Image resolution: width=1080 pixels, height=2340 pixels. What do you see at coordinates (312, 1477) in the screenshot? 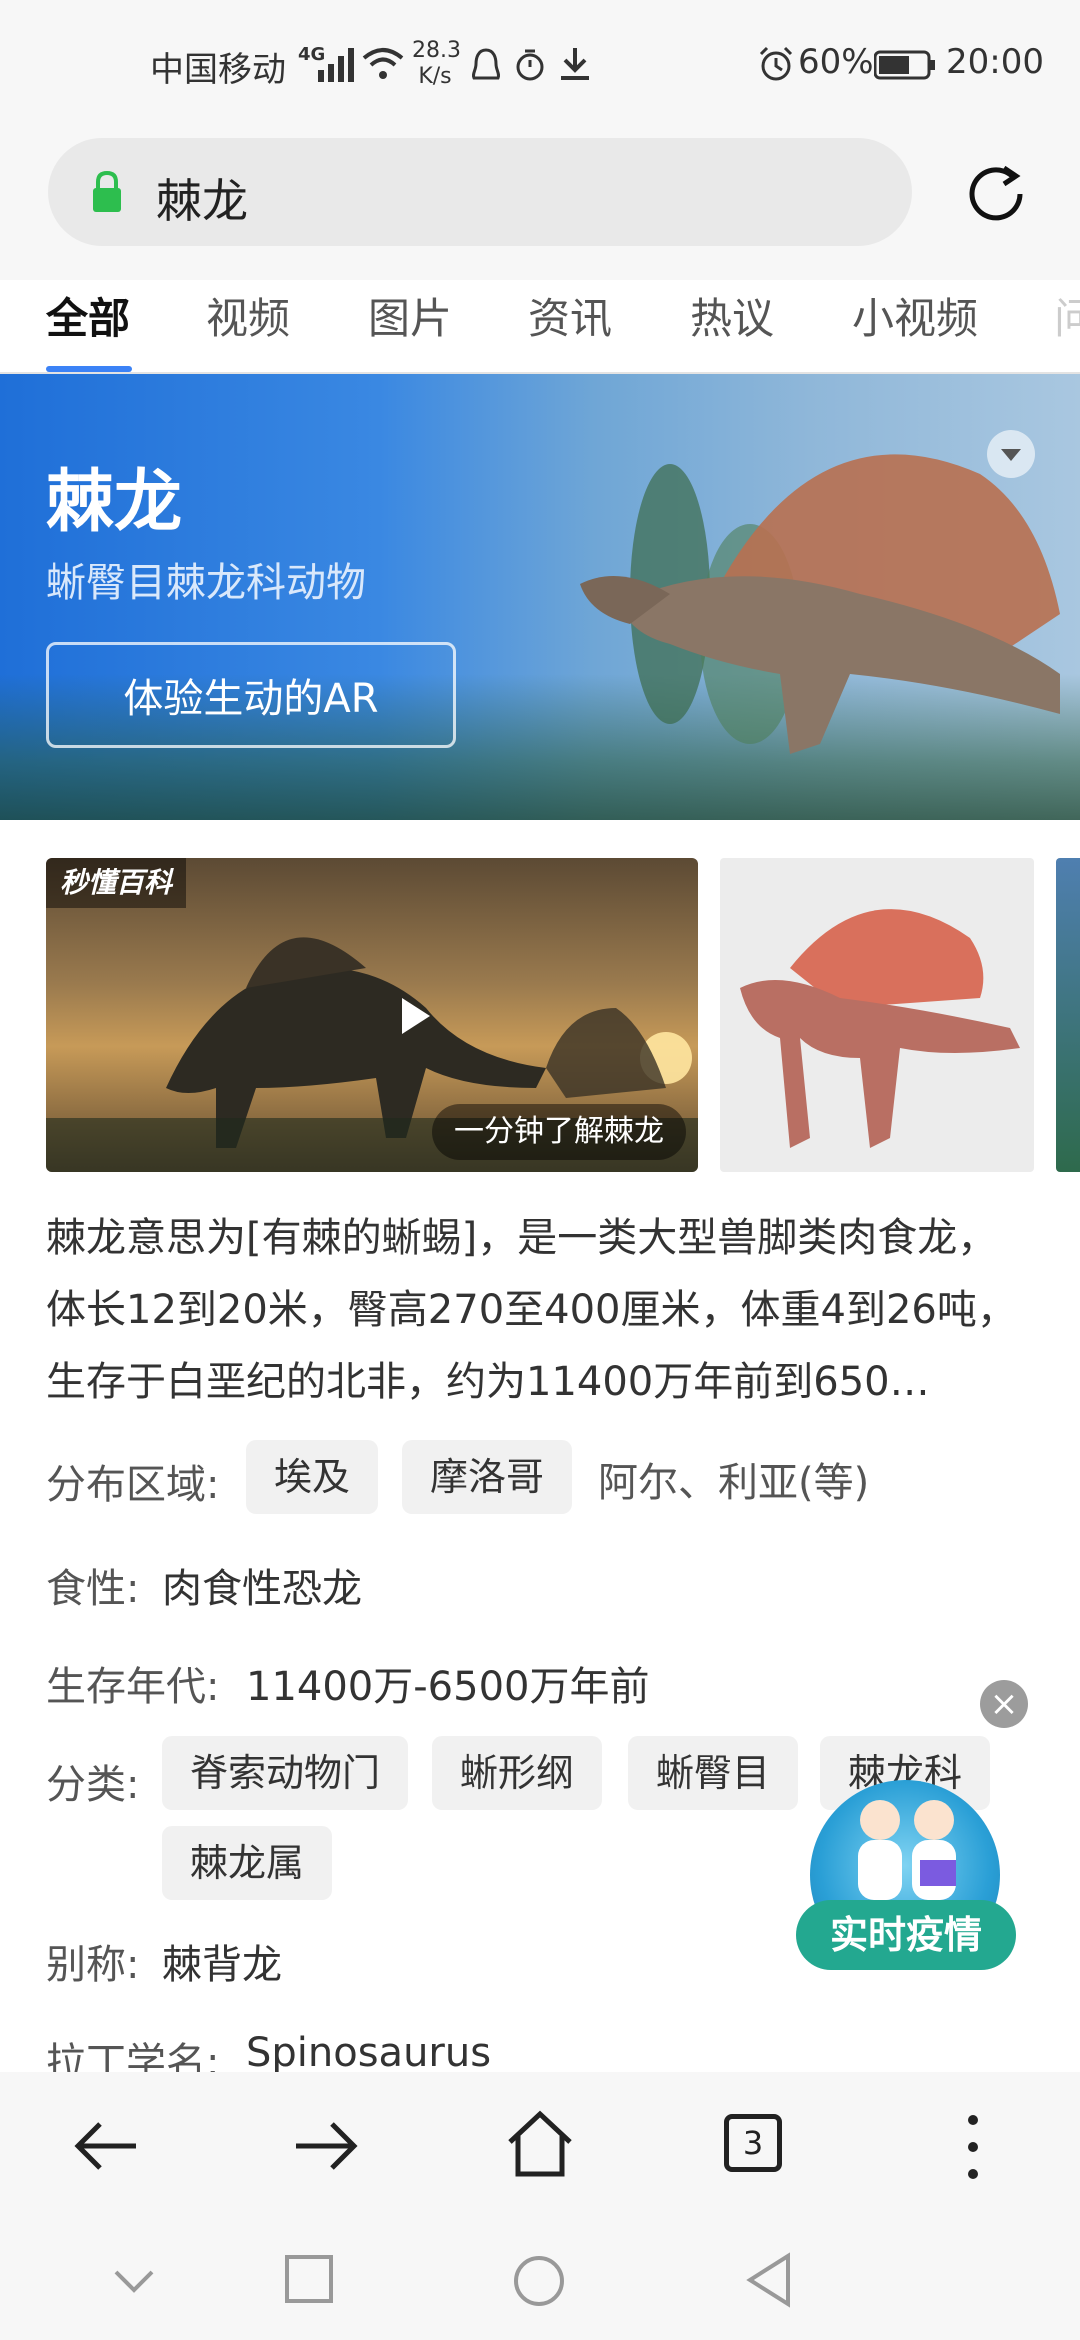
I see `distribution-chip-egypt: 埃及` at bounding box center [312, 1477].